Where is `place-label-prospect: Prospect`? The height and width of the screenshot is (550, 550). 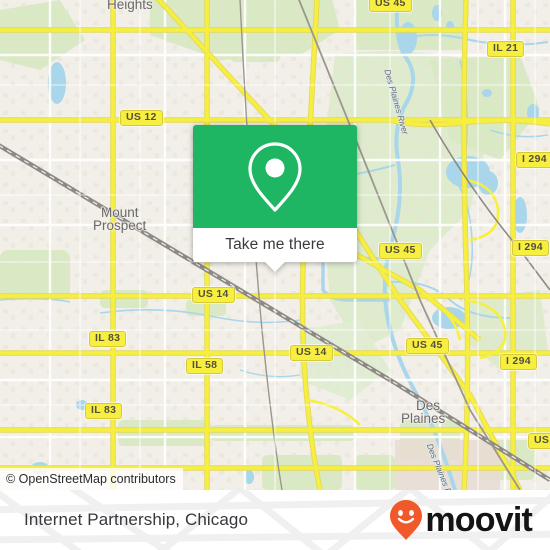
place-label-prospect: Prospect is located at coordinates (120, 225).